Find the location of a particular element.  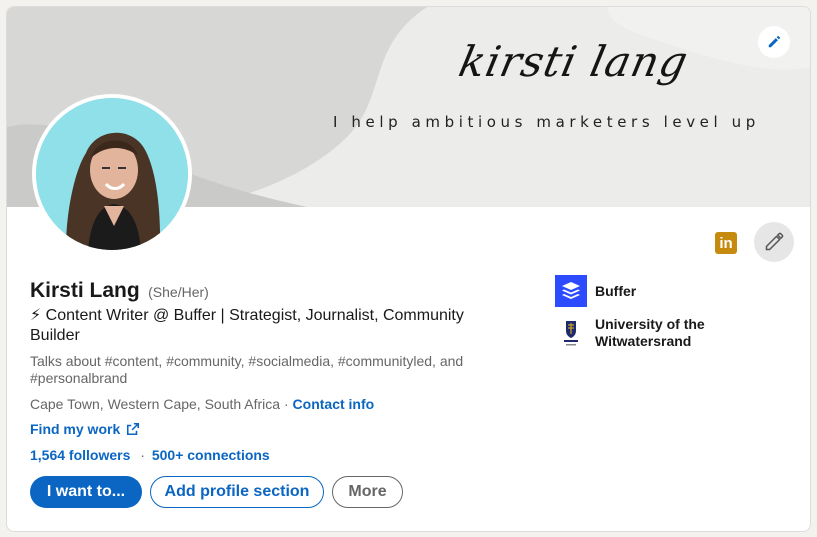

connections-link: 500+ connections is located at coordinates (211, 455).